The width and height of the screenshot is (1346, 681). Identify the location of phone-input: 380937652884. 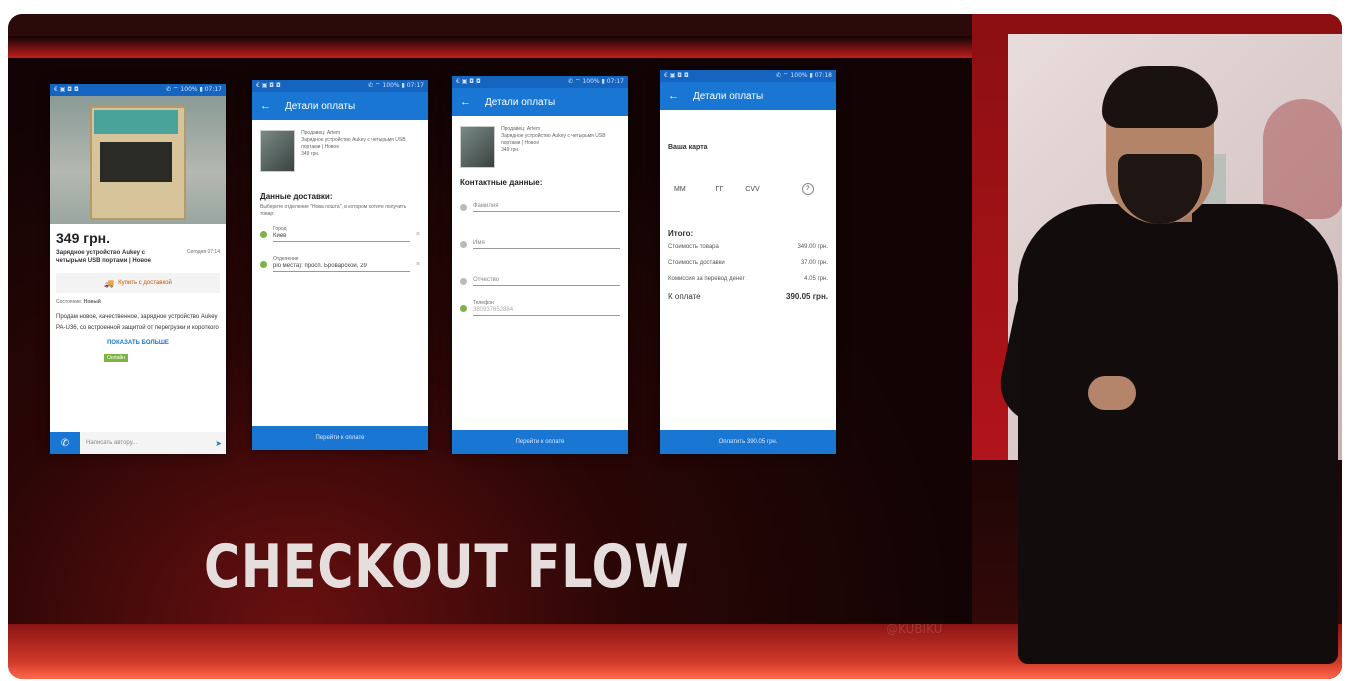
(546, 311).